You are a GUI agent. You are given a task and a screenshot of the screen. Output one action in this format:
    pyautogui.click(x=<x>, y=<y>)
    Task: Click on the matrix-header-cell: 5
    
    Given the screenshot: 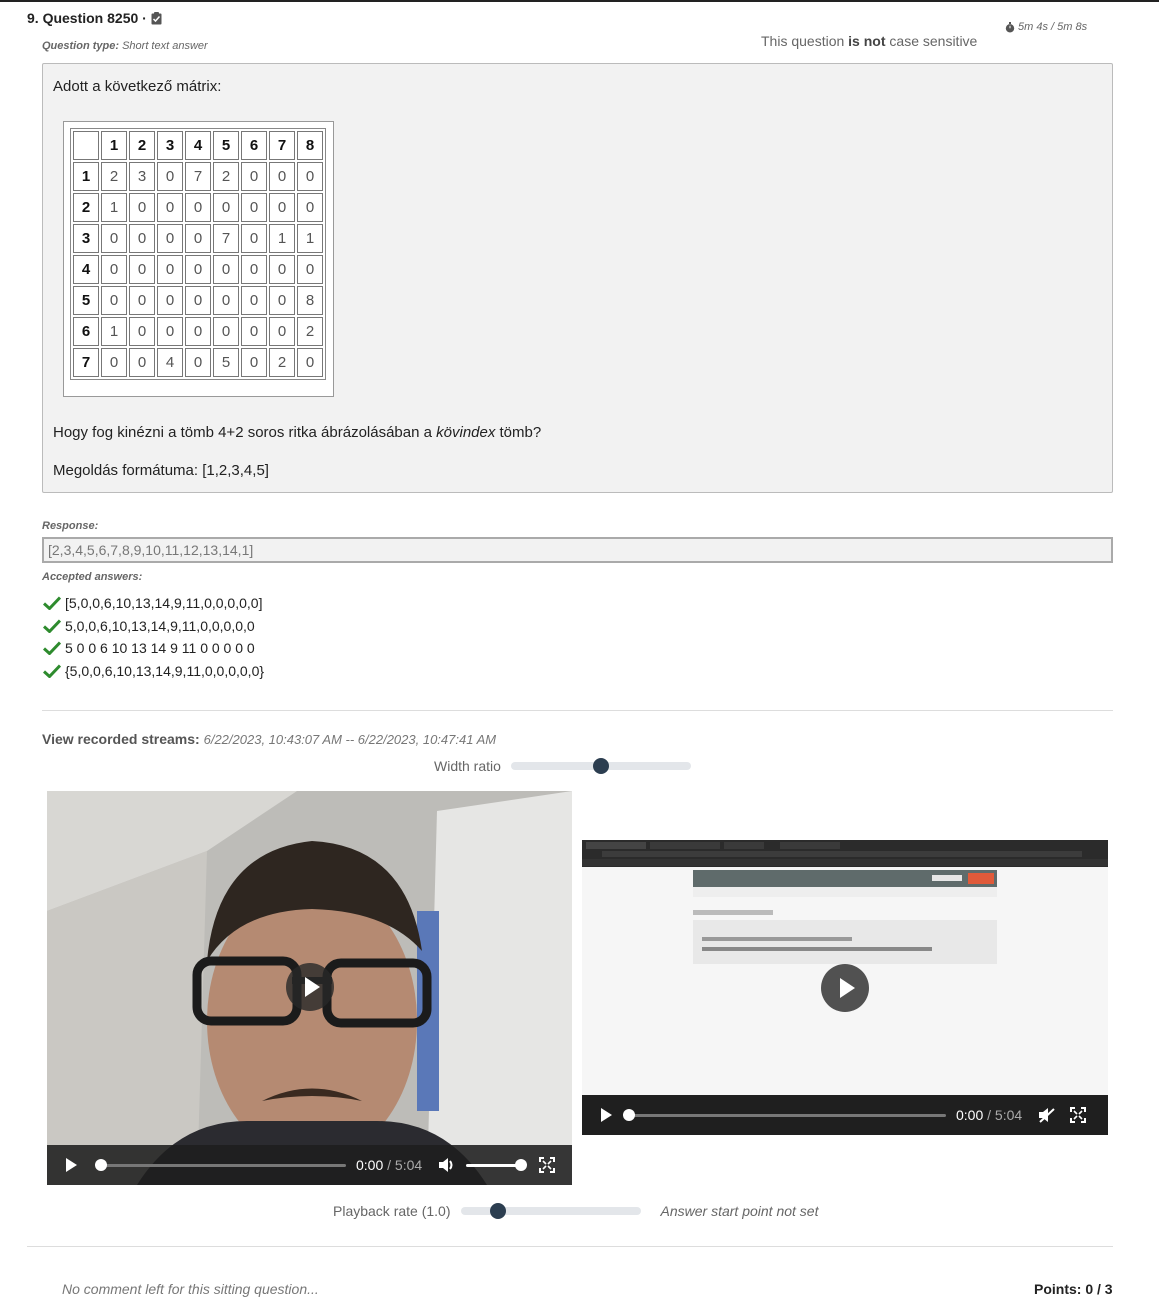 What is the action you would take?
    pyautogui.click(x=226, y=145)
    